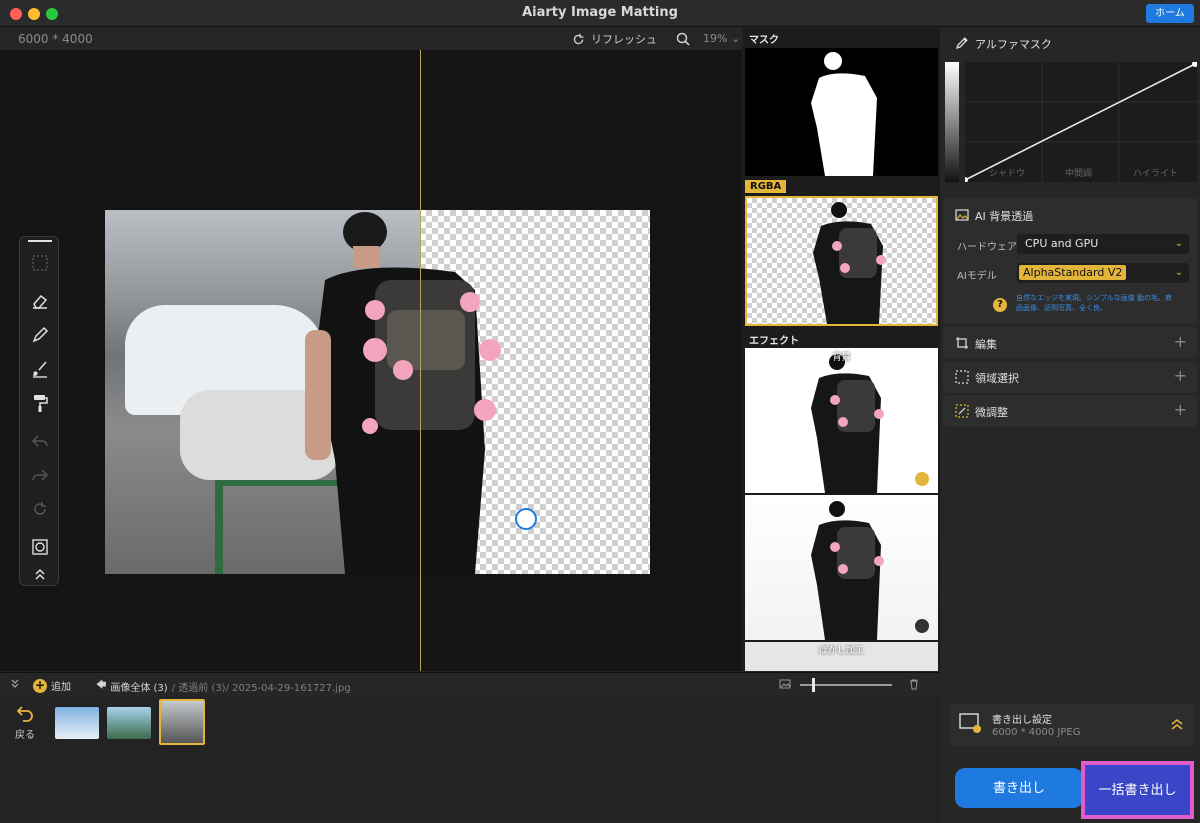 The image size is (1200, 823). Describe the element at coordinates (24, 714) in the screenshot. I see `back-arrow-icon` at that location.